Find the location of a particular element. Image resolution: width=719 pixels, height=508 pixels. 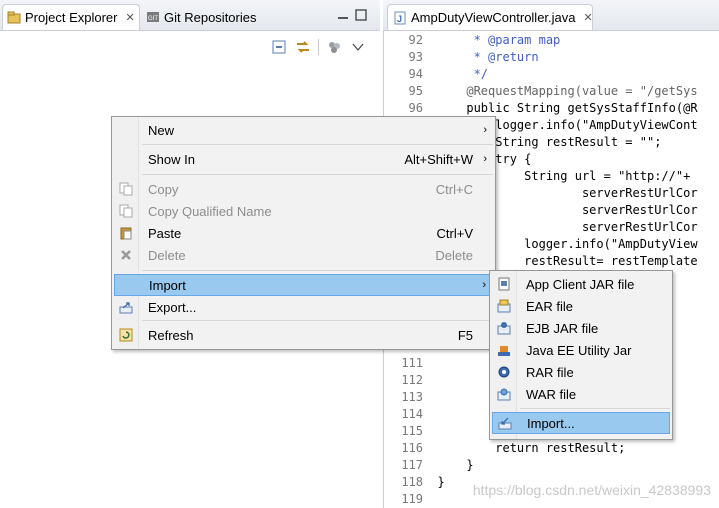

menu-item-label: Show In is located at coordinates (171, 159).